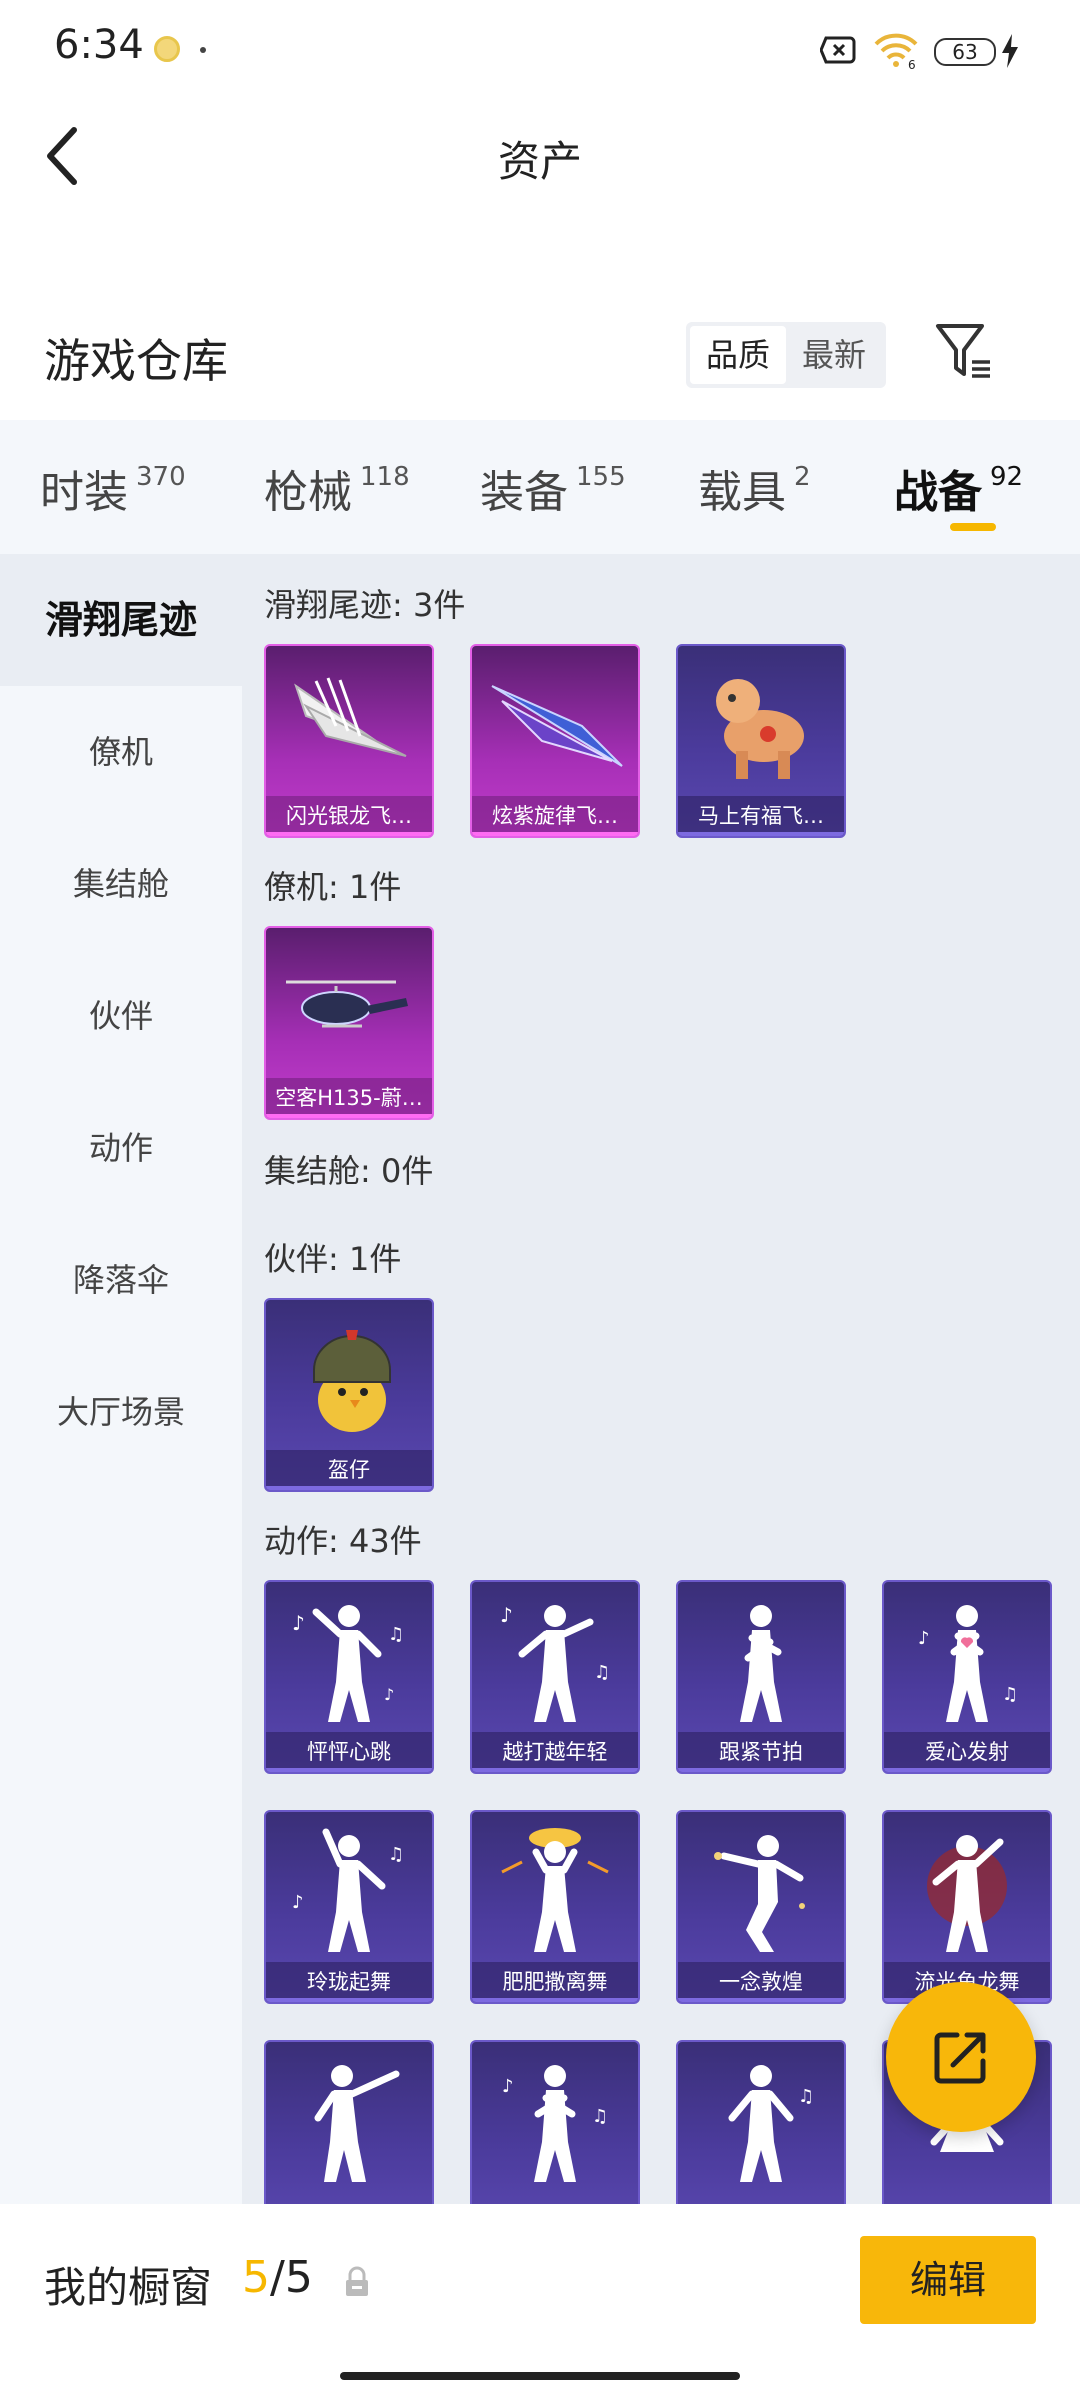 The width and height of the screenshot is (1080, 2400). I want to click on share-icon, so click(960, 2058).